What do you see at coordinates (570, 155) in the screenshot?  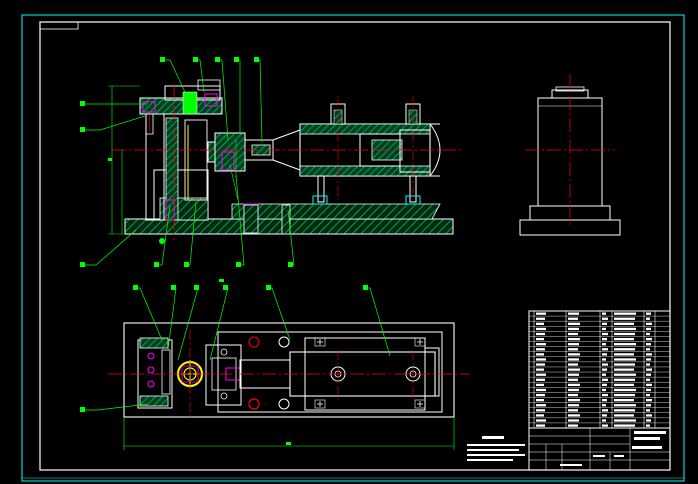 I see `side-view` at bounding box center [570, 155].